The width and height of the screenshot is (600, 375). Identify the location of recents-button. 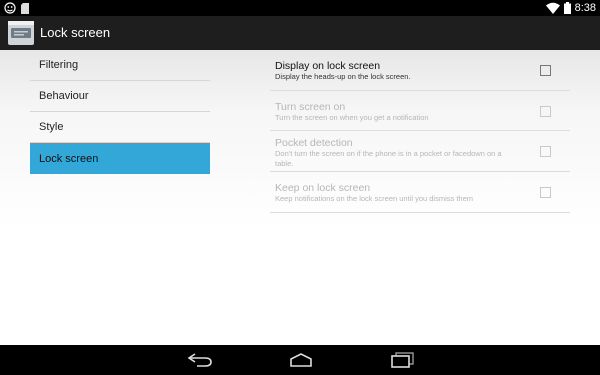
(402, 360).